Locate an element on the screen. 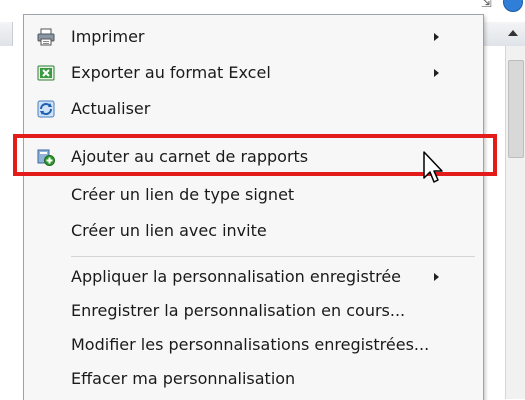 Image resolution: width=525 pixels, height=400 pixels. menu-item-label: Créer un lien de type signet is located at coordinates (183, 194).